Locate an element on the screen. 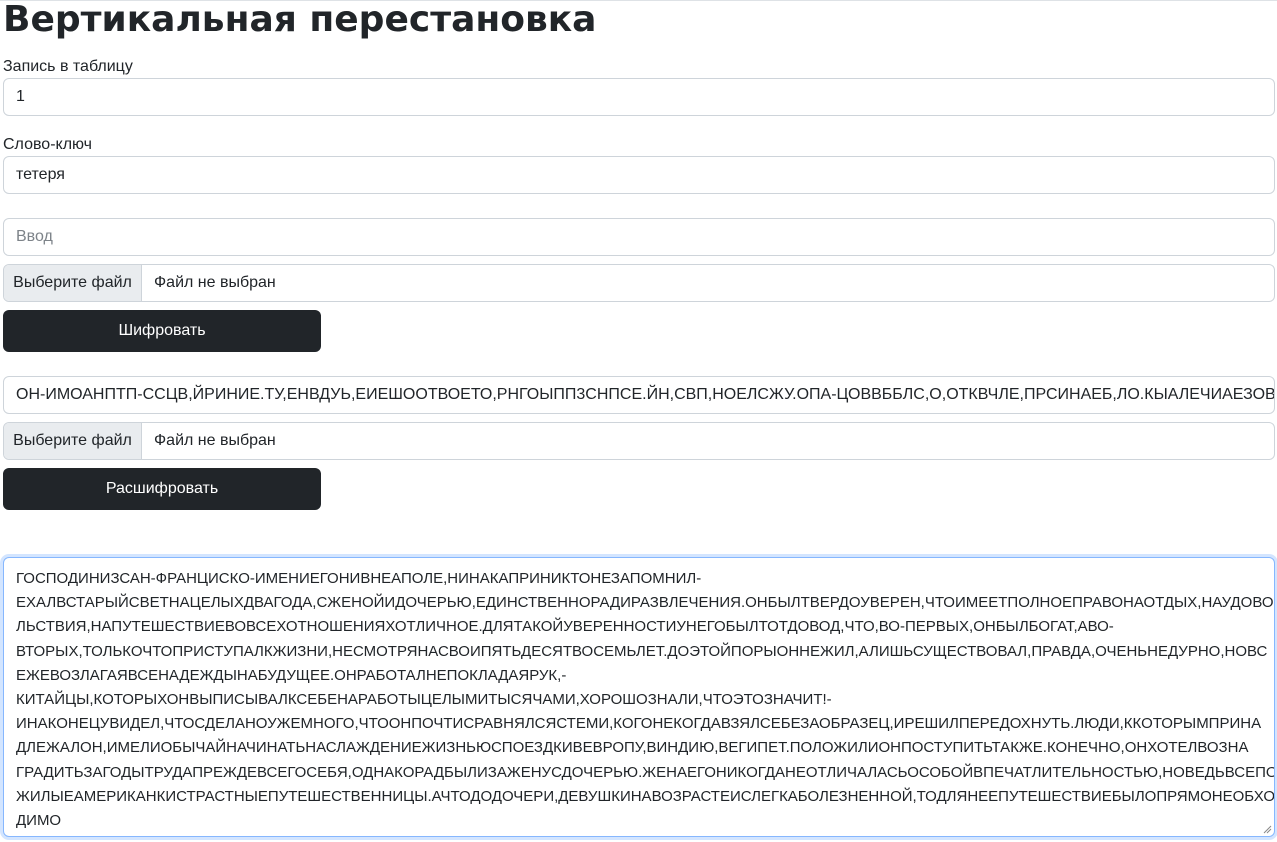 The width and height of the screenshot is (1277, 842). table-write-input: 1 is located at coordinates (639, 97).